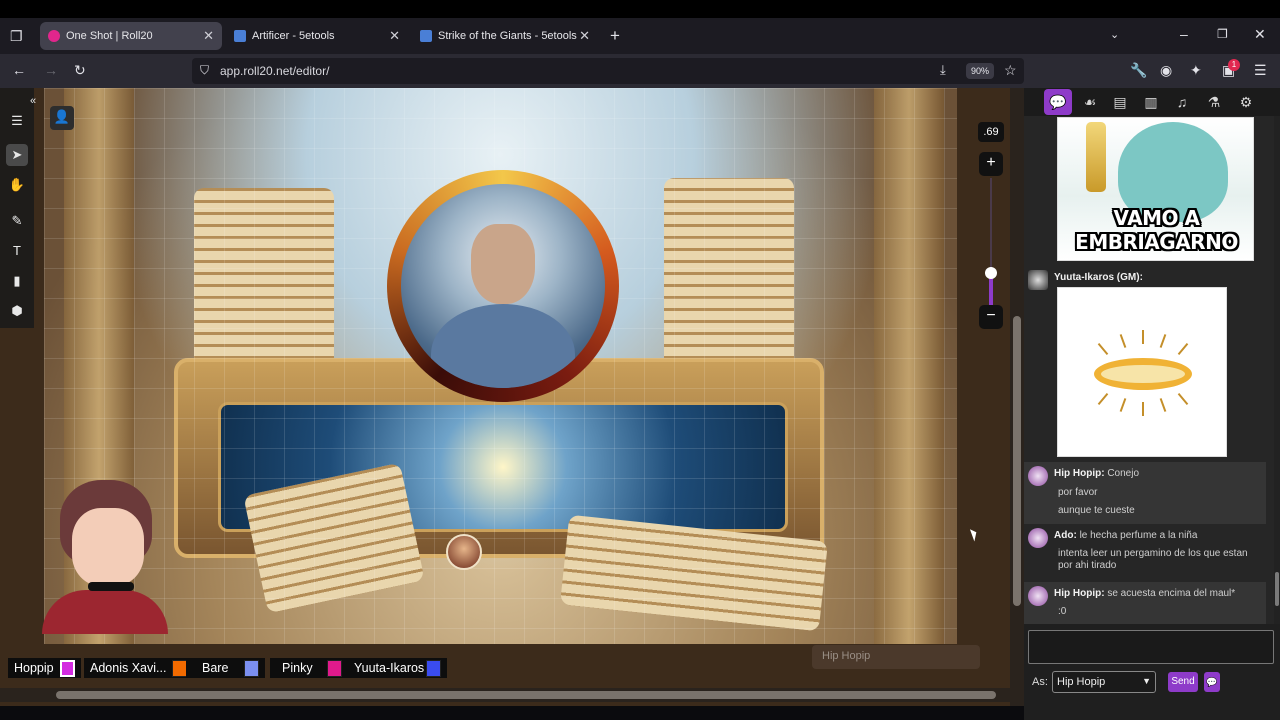  I want to click on restore-icon: ❐, so click(1222, 34).